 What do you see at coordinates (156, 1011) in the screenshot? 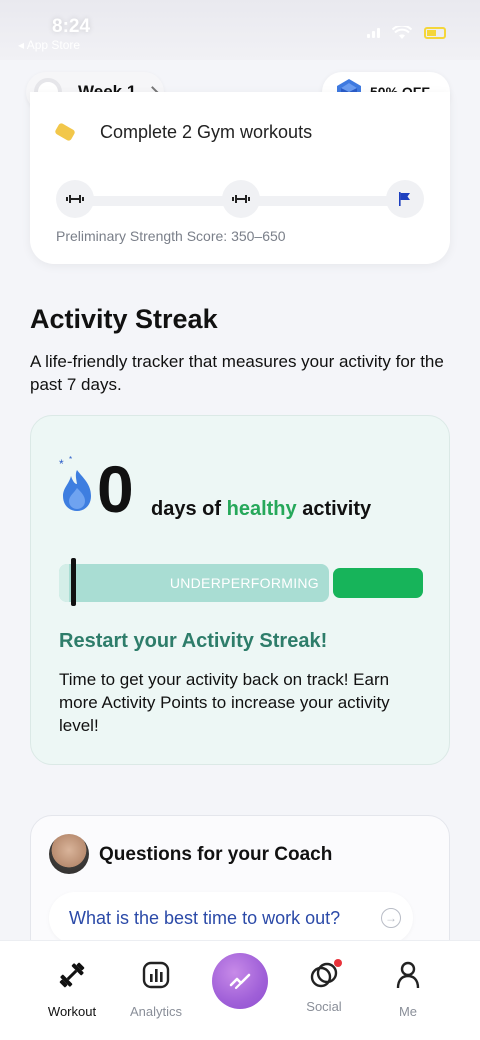
I see `tab-analytics-label: Analytics` at bounding box center [156, 1011].